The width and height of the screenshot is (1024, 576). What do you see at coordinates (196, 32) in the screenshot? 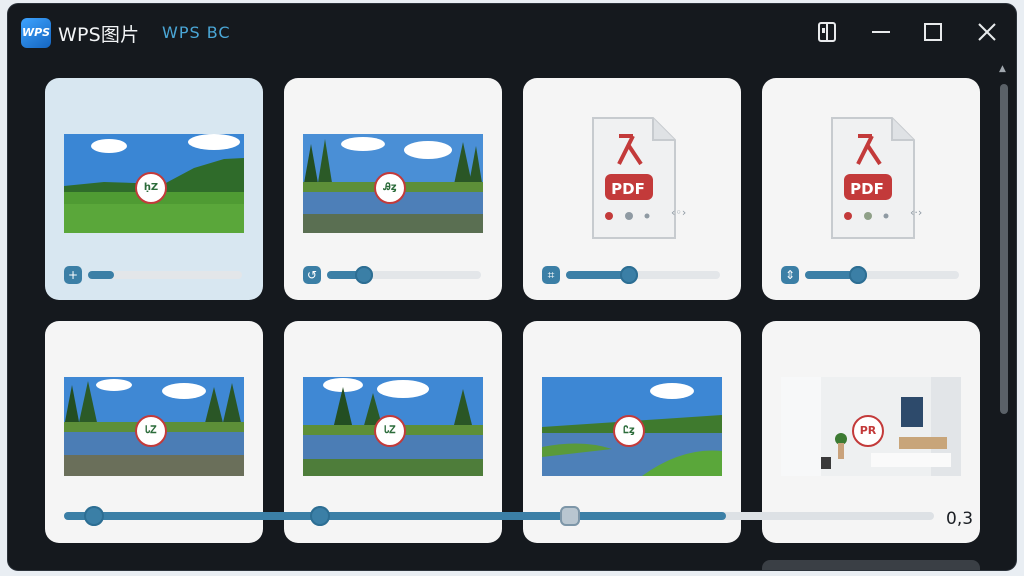
I see `app-subtitle: WPS BC` at bounding box center [196, 32].